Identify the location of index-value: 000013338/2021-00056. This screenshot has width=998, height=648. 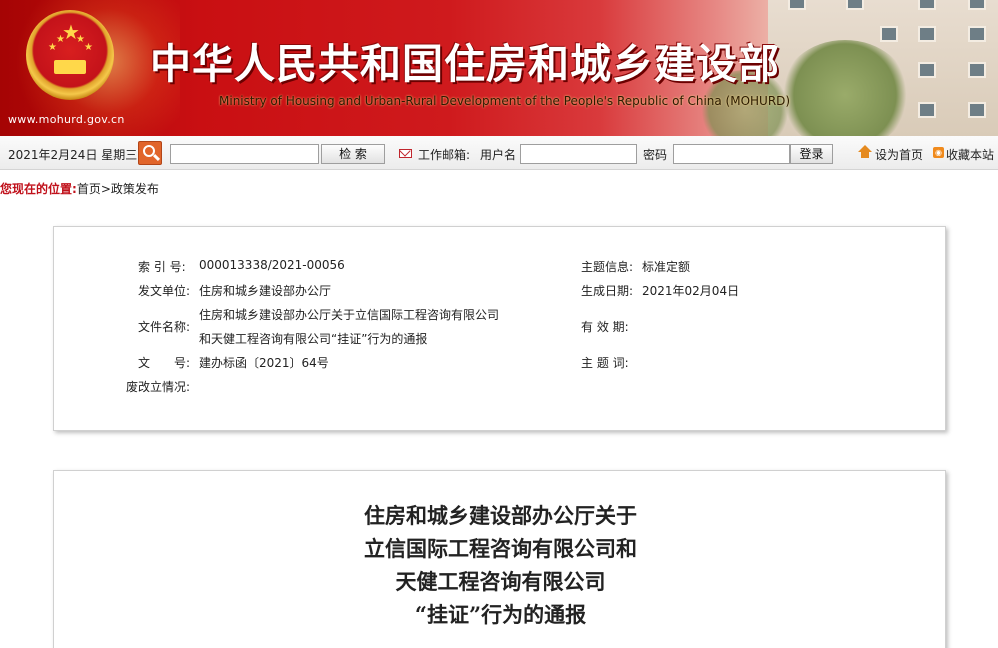
(272, 265).